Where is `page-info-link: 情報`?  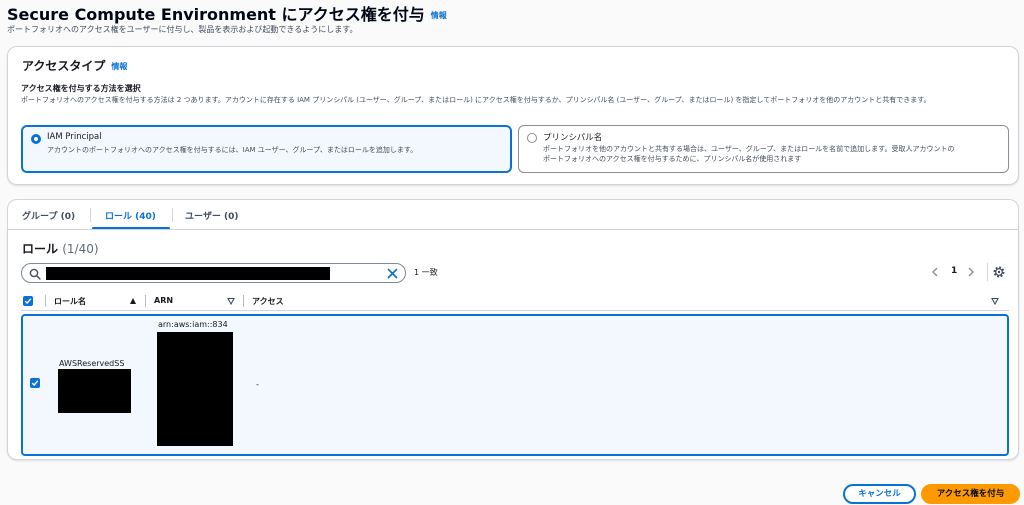 page-info-link: 情報 is located at coordinates (439, 15).